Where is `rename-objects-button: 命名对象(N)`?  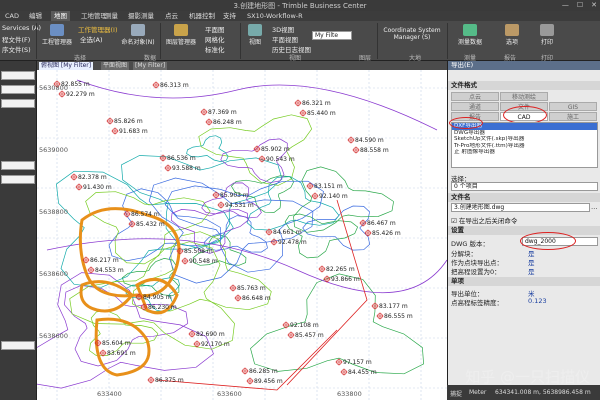 rename-objects-button: 命名对象(N) is located at coordinates (138, 35).